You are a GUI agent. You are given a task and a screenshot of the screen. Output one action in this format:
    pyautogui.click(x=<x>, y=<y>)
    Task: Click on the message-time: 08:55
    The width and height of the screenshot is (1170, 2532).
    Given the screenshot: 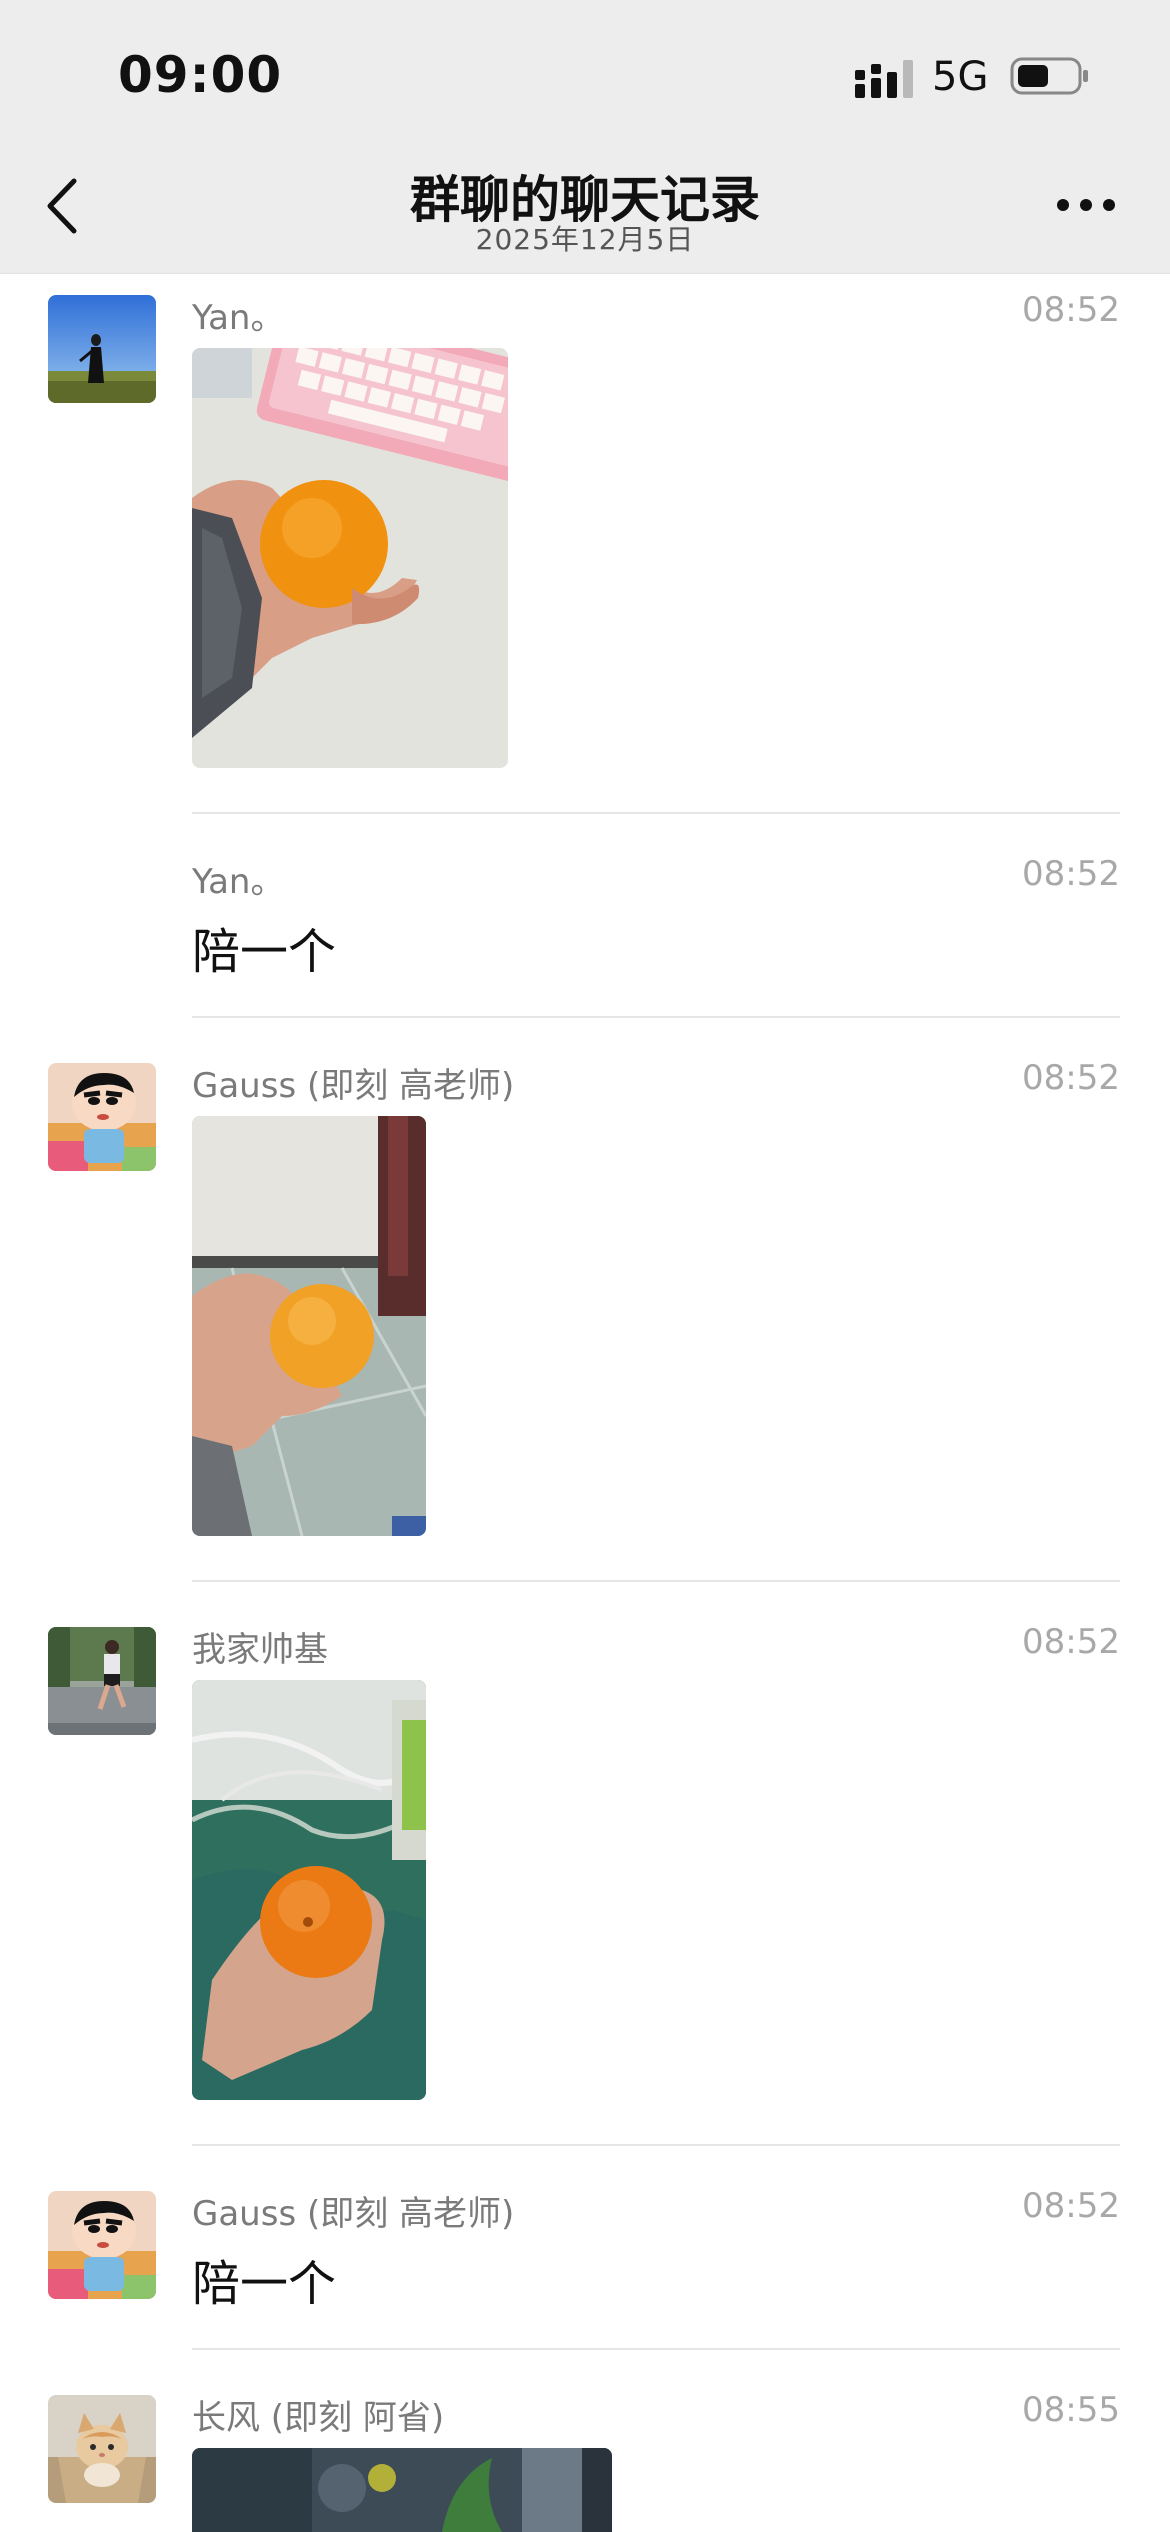 What is the action you would take?
    pyautogui.click(x=1071, y=2410)
    